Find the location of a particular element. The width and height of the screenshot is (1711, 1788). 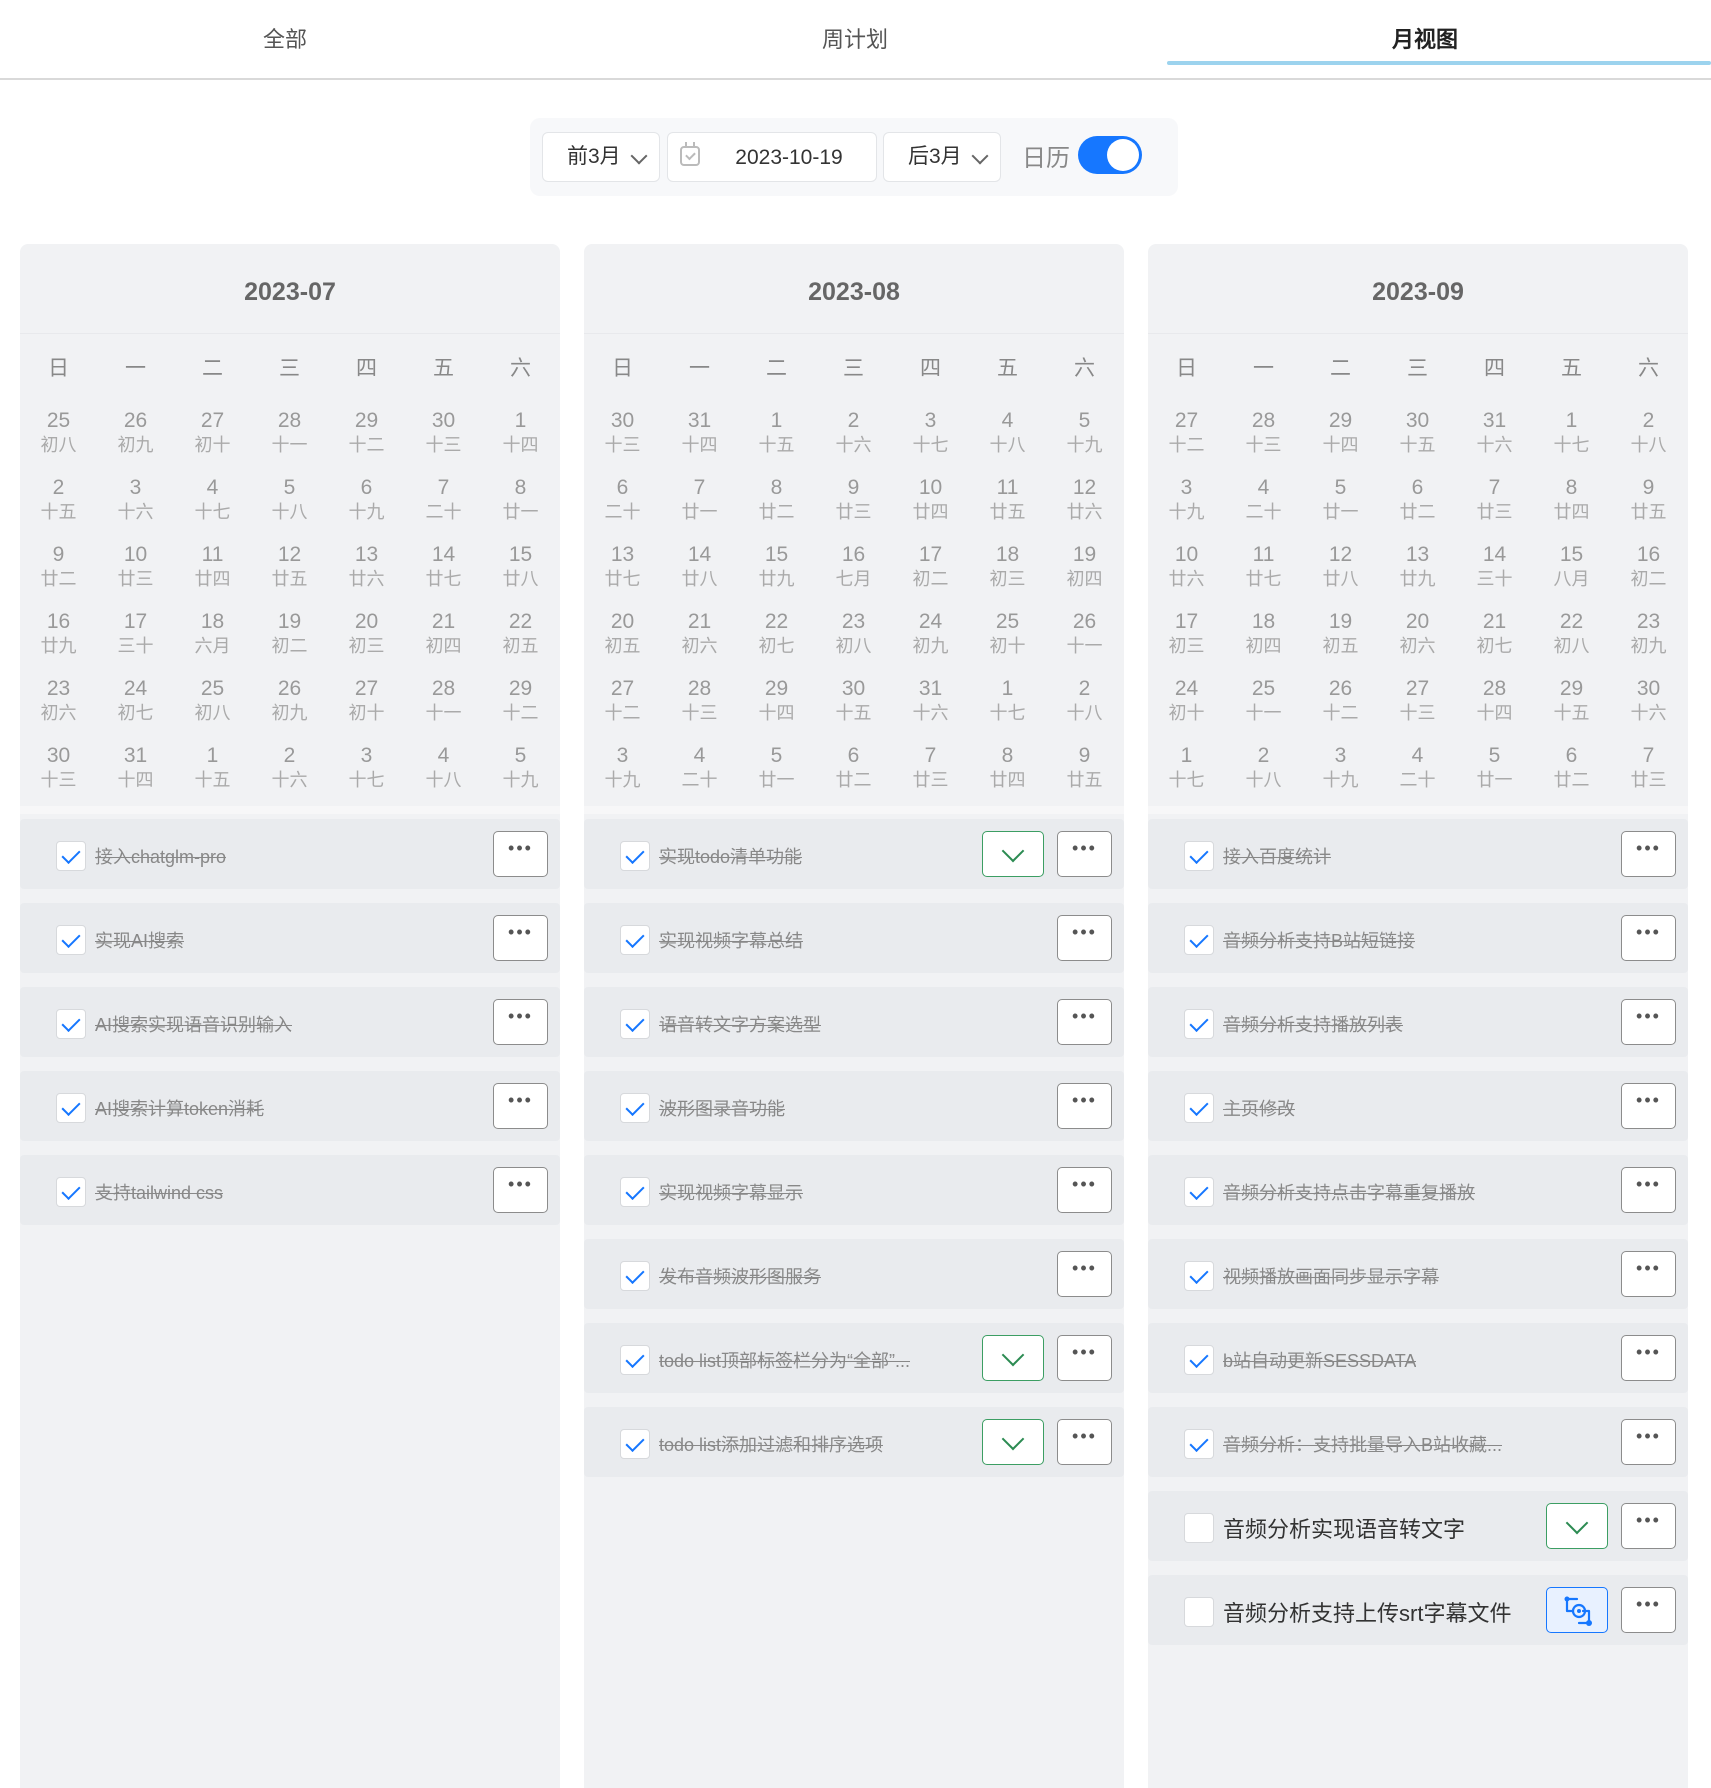

calendar-day: 3 十六 is located at coordinates (135, 506).